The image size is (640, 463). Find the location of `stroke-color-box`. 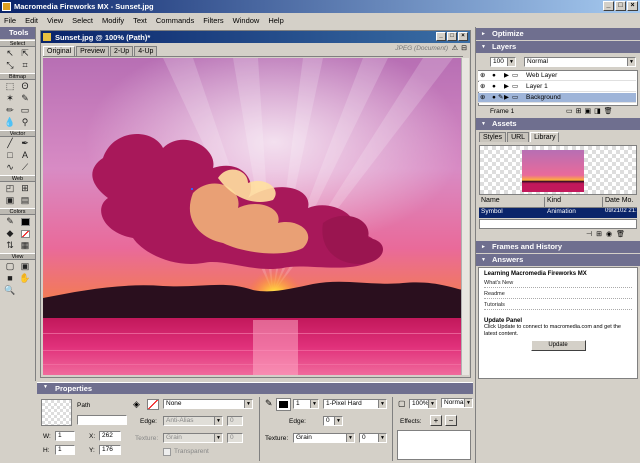

stroke-color-box is located at coordinates (283, 404).